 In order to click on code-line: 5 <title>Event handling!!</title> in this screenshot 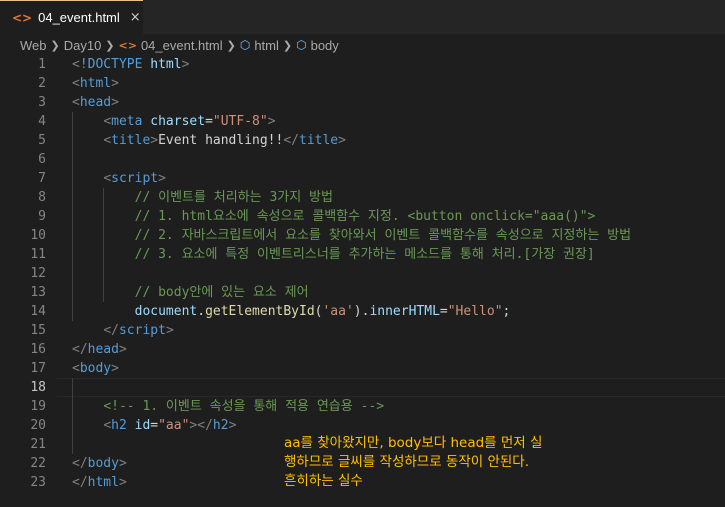, I will do `click(192, 140)`.